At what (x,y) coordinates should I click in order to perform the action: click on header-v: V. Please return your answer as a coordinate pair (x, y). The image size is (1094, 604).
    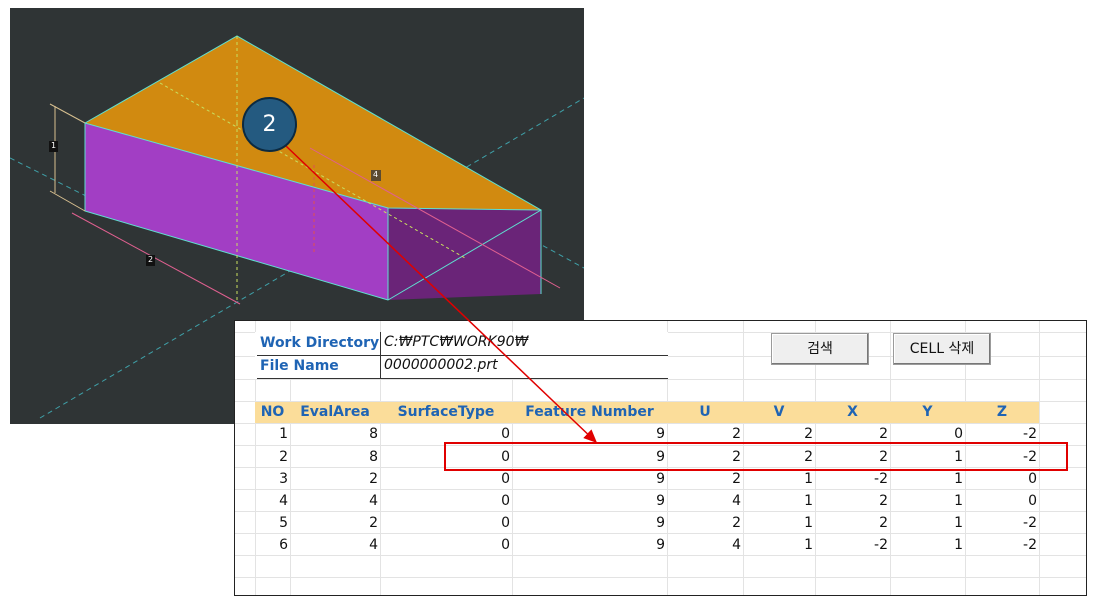
    Looking at the image, I should click on (779, 412).